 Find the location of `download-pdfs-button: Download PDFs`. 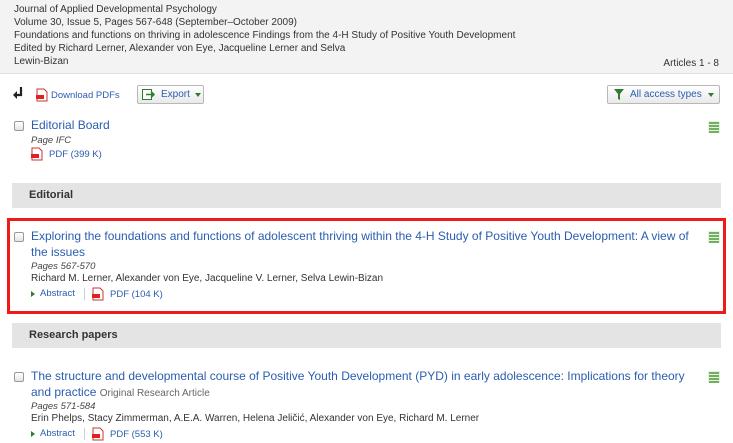

download-pdfs-button: Download PDFs is located at coordinates (78, 95).